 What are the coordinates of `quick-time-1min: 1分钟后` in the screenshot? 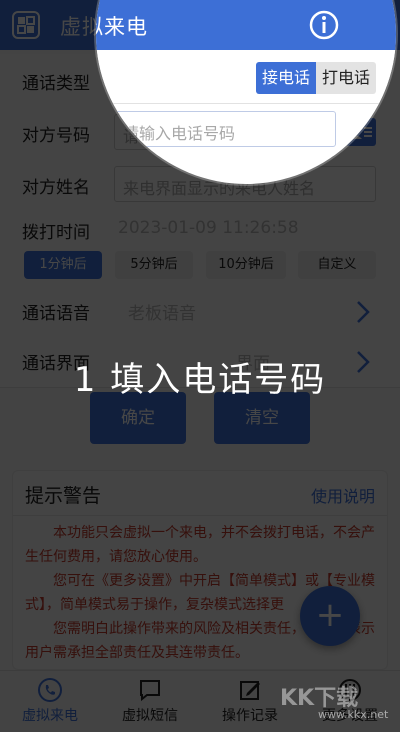 It's located at (63, 265).